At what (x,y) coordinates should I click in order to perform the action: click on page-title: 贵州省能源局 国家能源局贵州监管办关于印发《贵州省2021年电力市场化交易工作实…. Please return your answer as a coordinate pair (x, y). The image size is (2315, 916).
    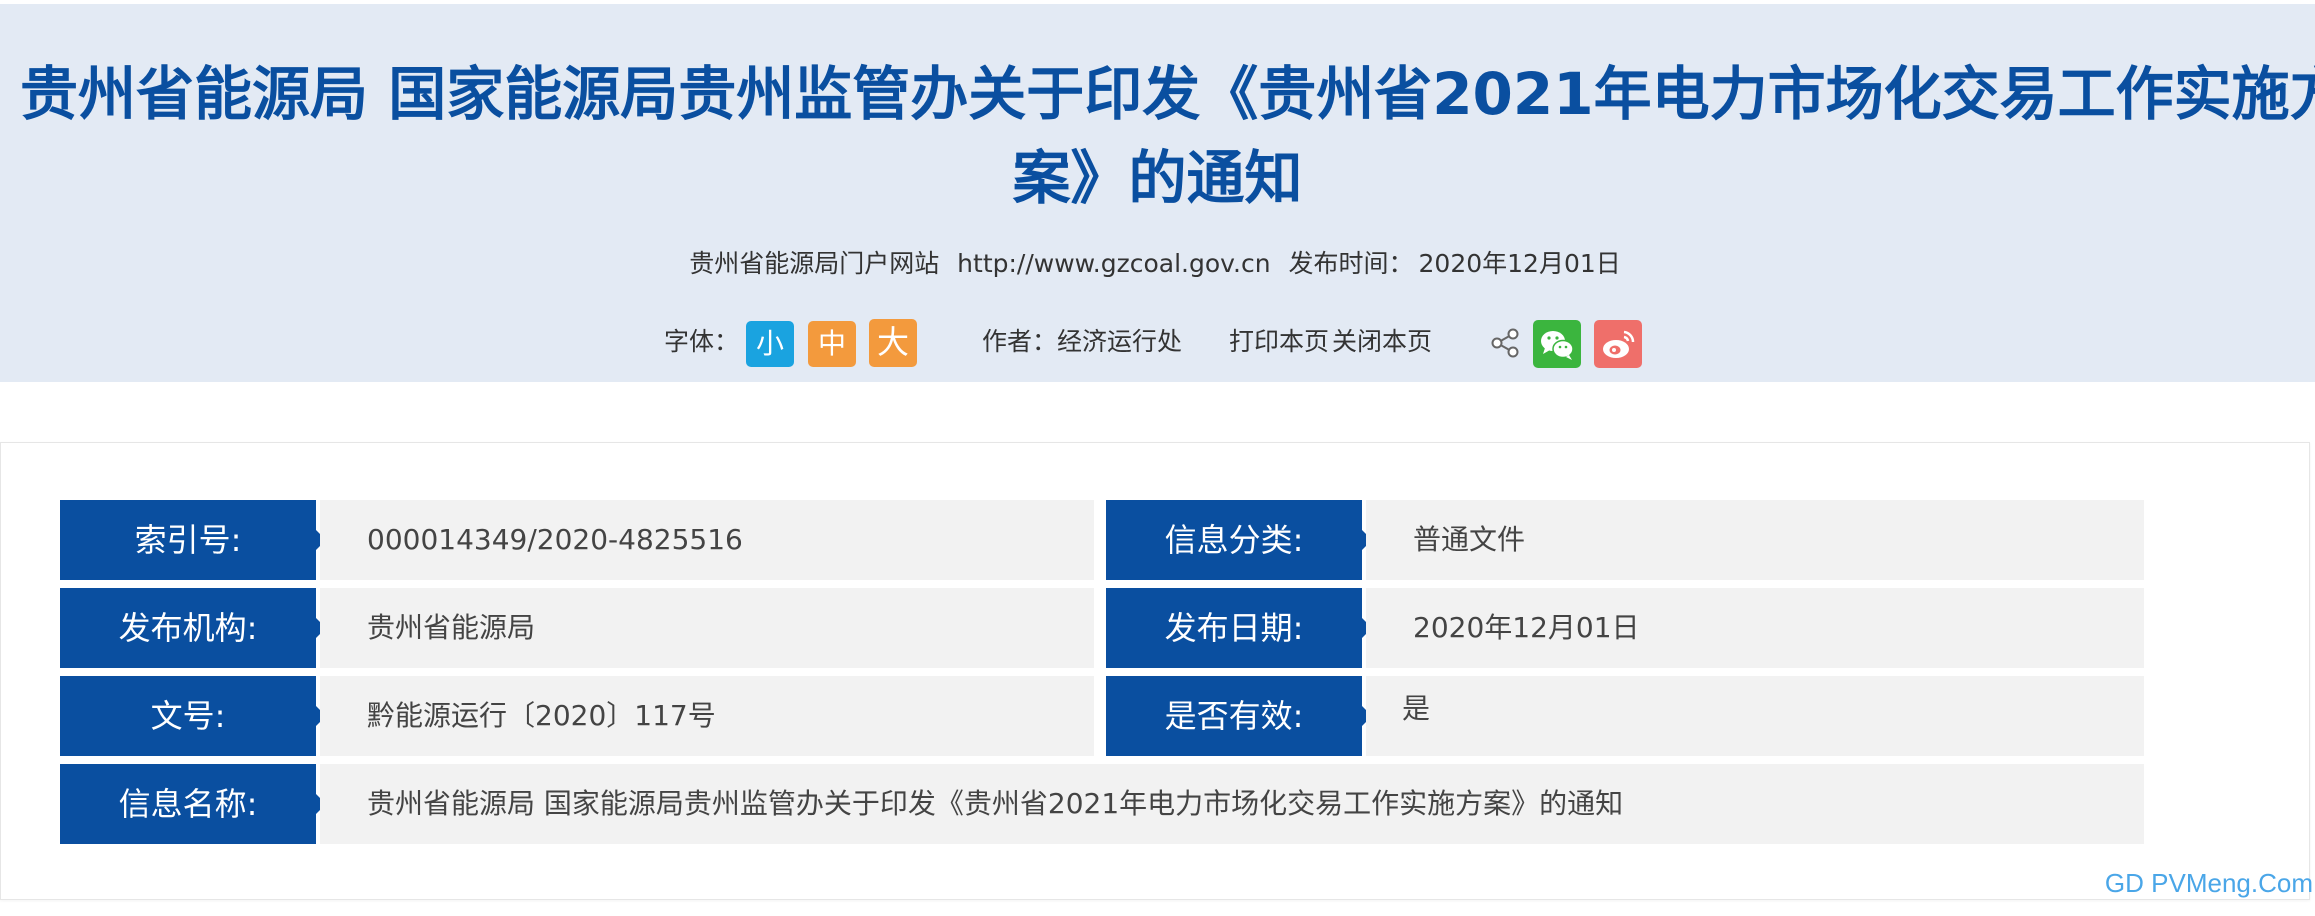
    Looking at the image, I should click on (1167, 94).